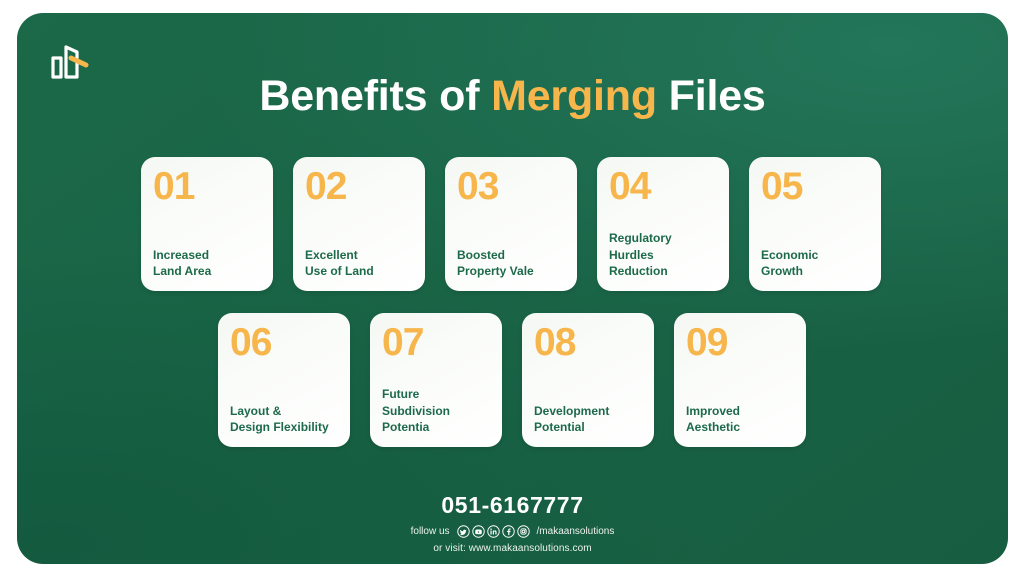  I want to click on benefit-card-label: Regulatory Hurdles Reduction, so click(640, 255).